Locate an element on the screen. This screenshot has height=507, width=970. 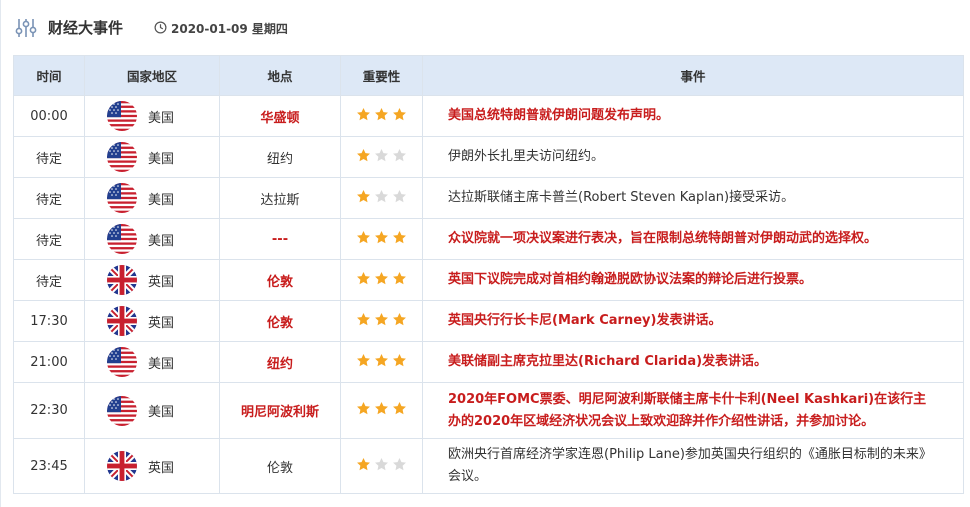
event-cell: 众议院就一项决议案进行表决，旨在限制总统特朗普对伊朗动武的选择权。 is located at coordinates (693, 239).